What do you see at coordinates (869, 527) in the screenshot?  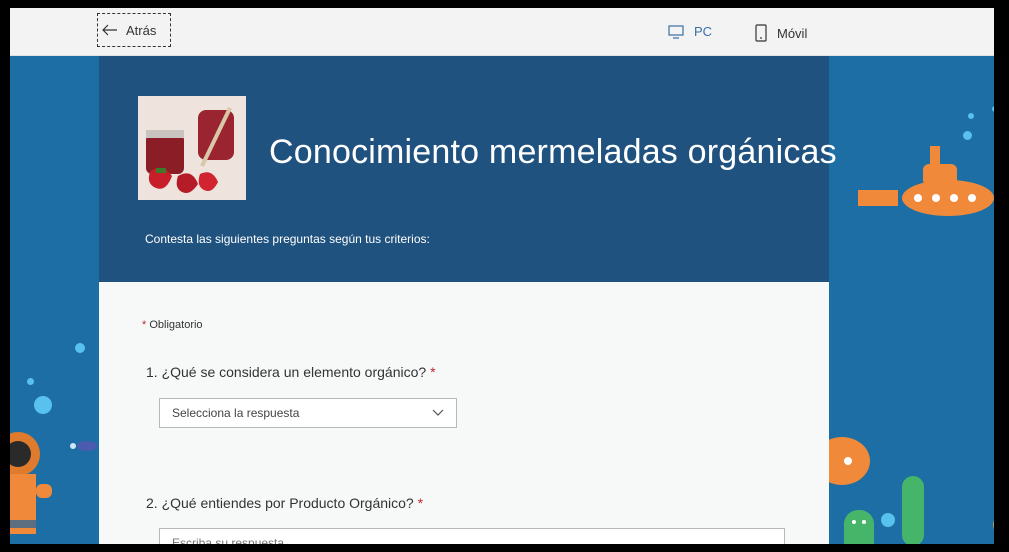 I see `octopus-decoration` at bounding box center [869, 527].